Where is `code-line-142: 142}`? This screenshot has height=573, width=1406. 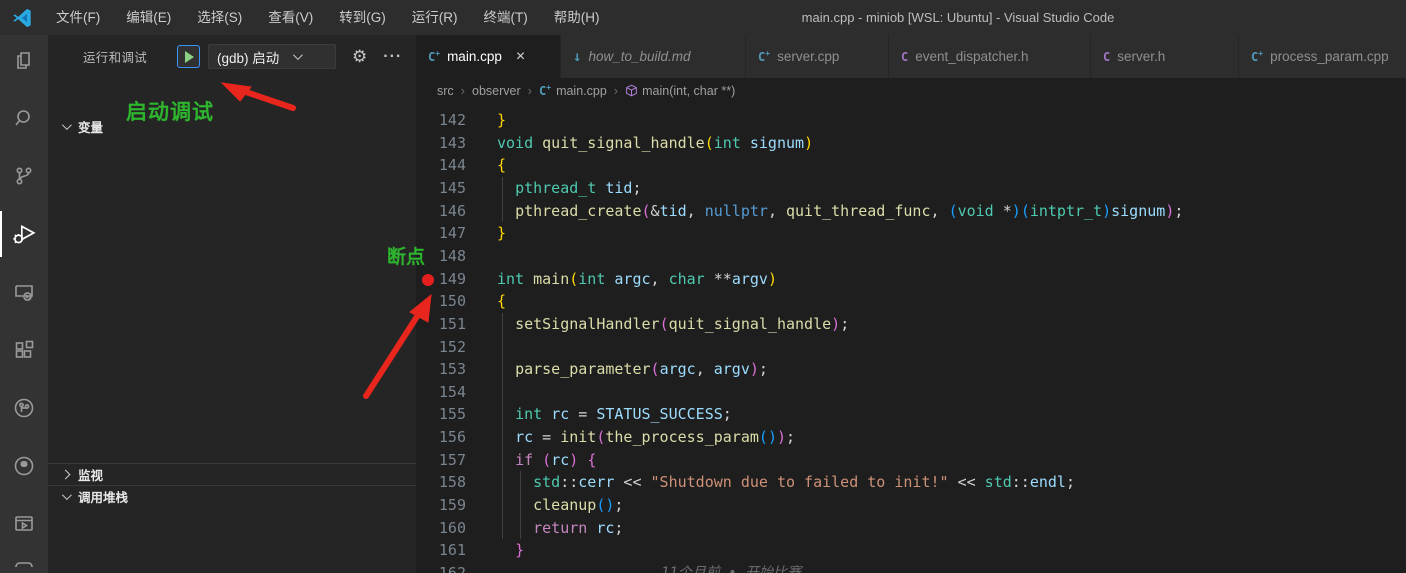
code-line-142: 142} is located at coordinates (911, 120).